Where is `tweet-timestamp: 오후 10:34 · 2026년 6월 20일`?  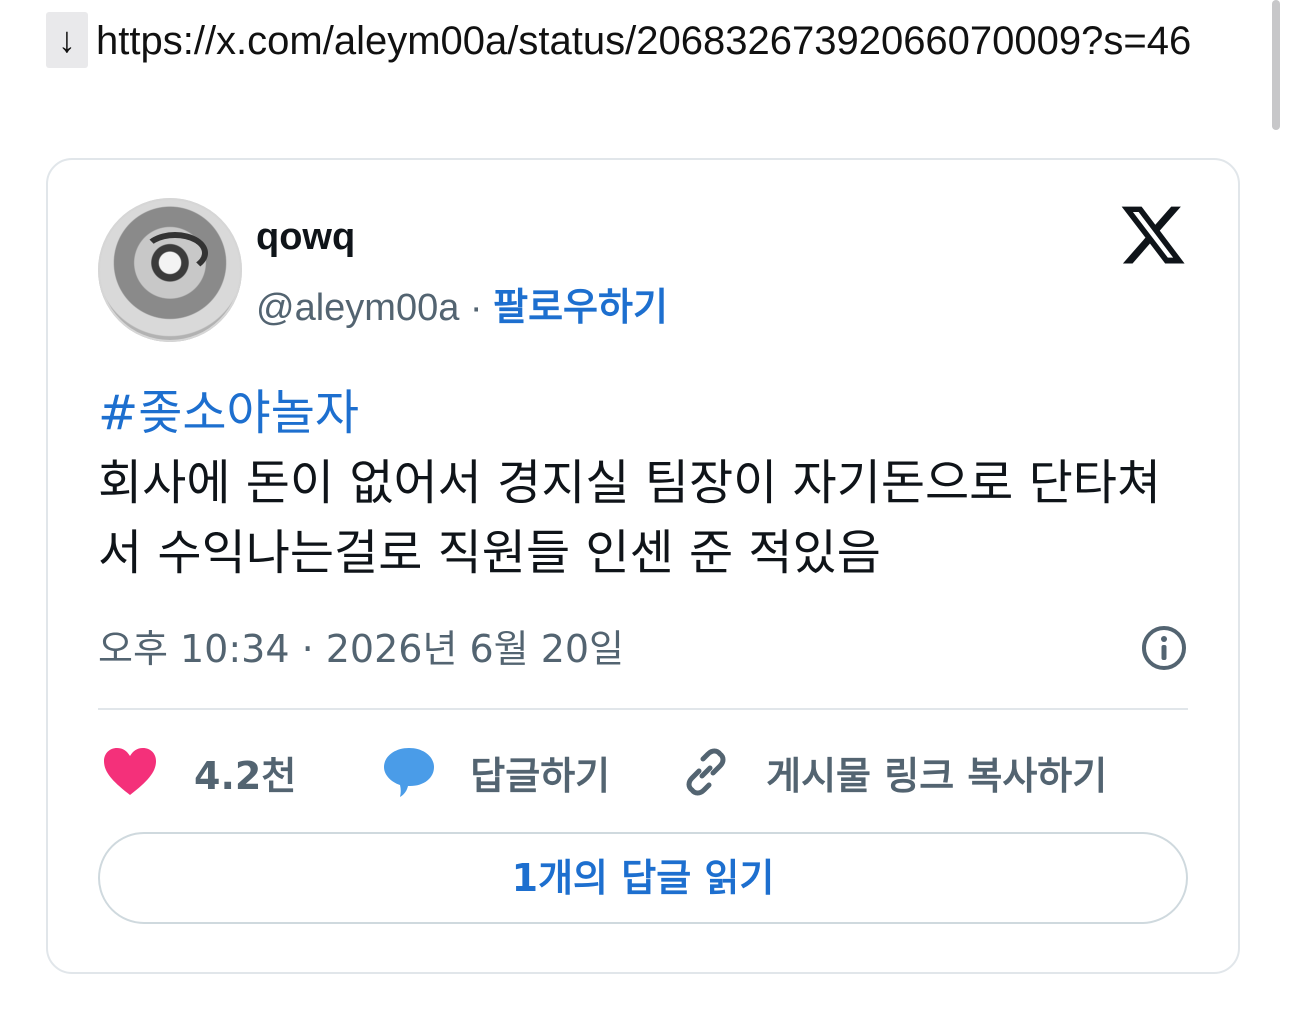 tweet-timestamp: 오후 10:34 · 2026년 6월 20일 is located at coordinates (361, 645).